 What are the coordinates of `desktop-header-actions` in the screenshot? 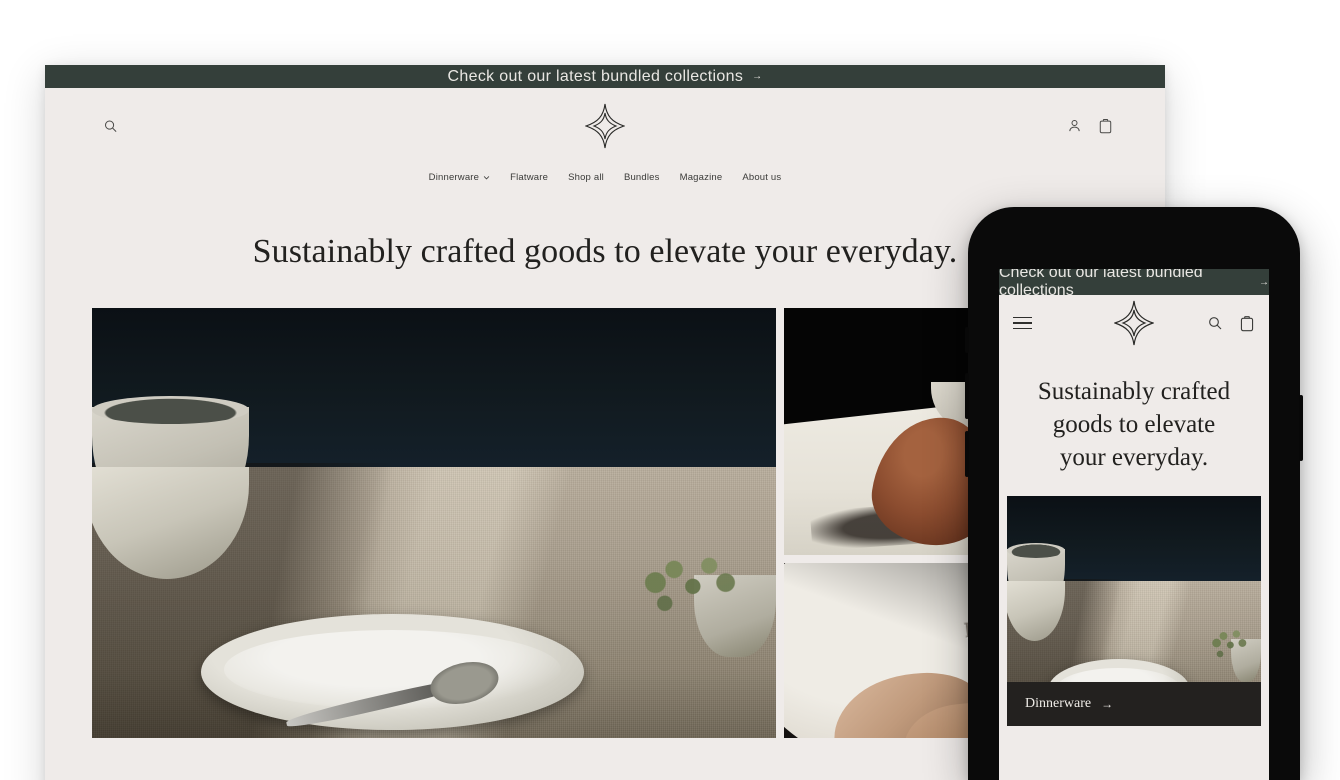 It's located at (1090, 126).